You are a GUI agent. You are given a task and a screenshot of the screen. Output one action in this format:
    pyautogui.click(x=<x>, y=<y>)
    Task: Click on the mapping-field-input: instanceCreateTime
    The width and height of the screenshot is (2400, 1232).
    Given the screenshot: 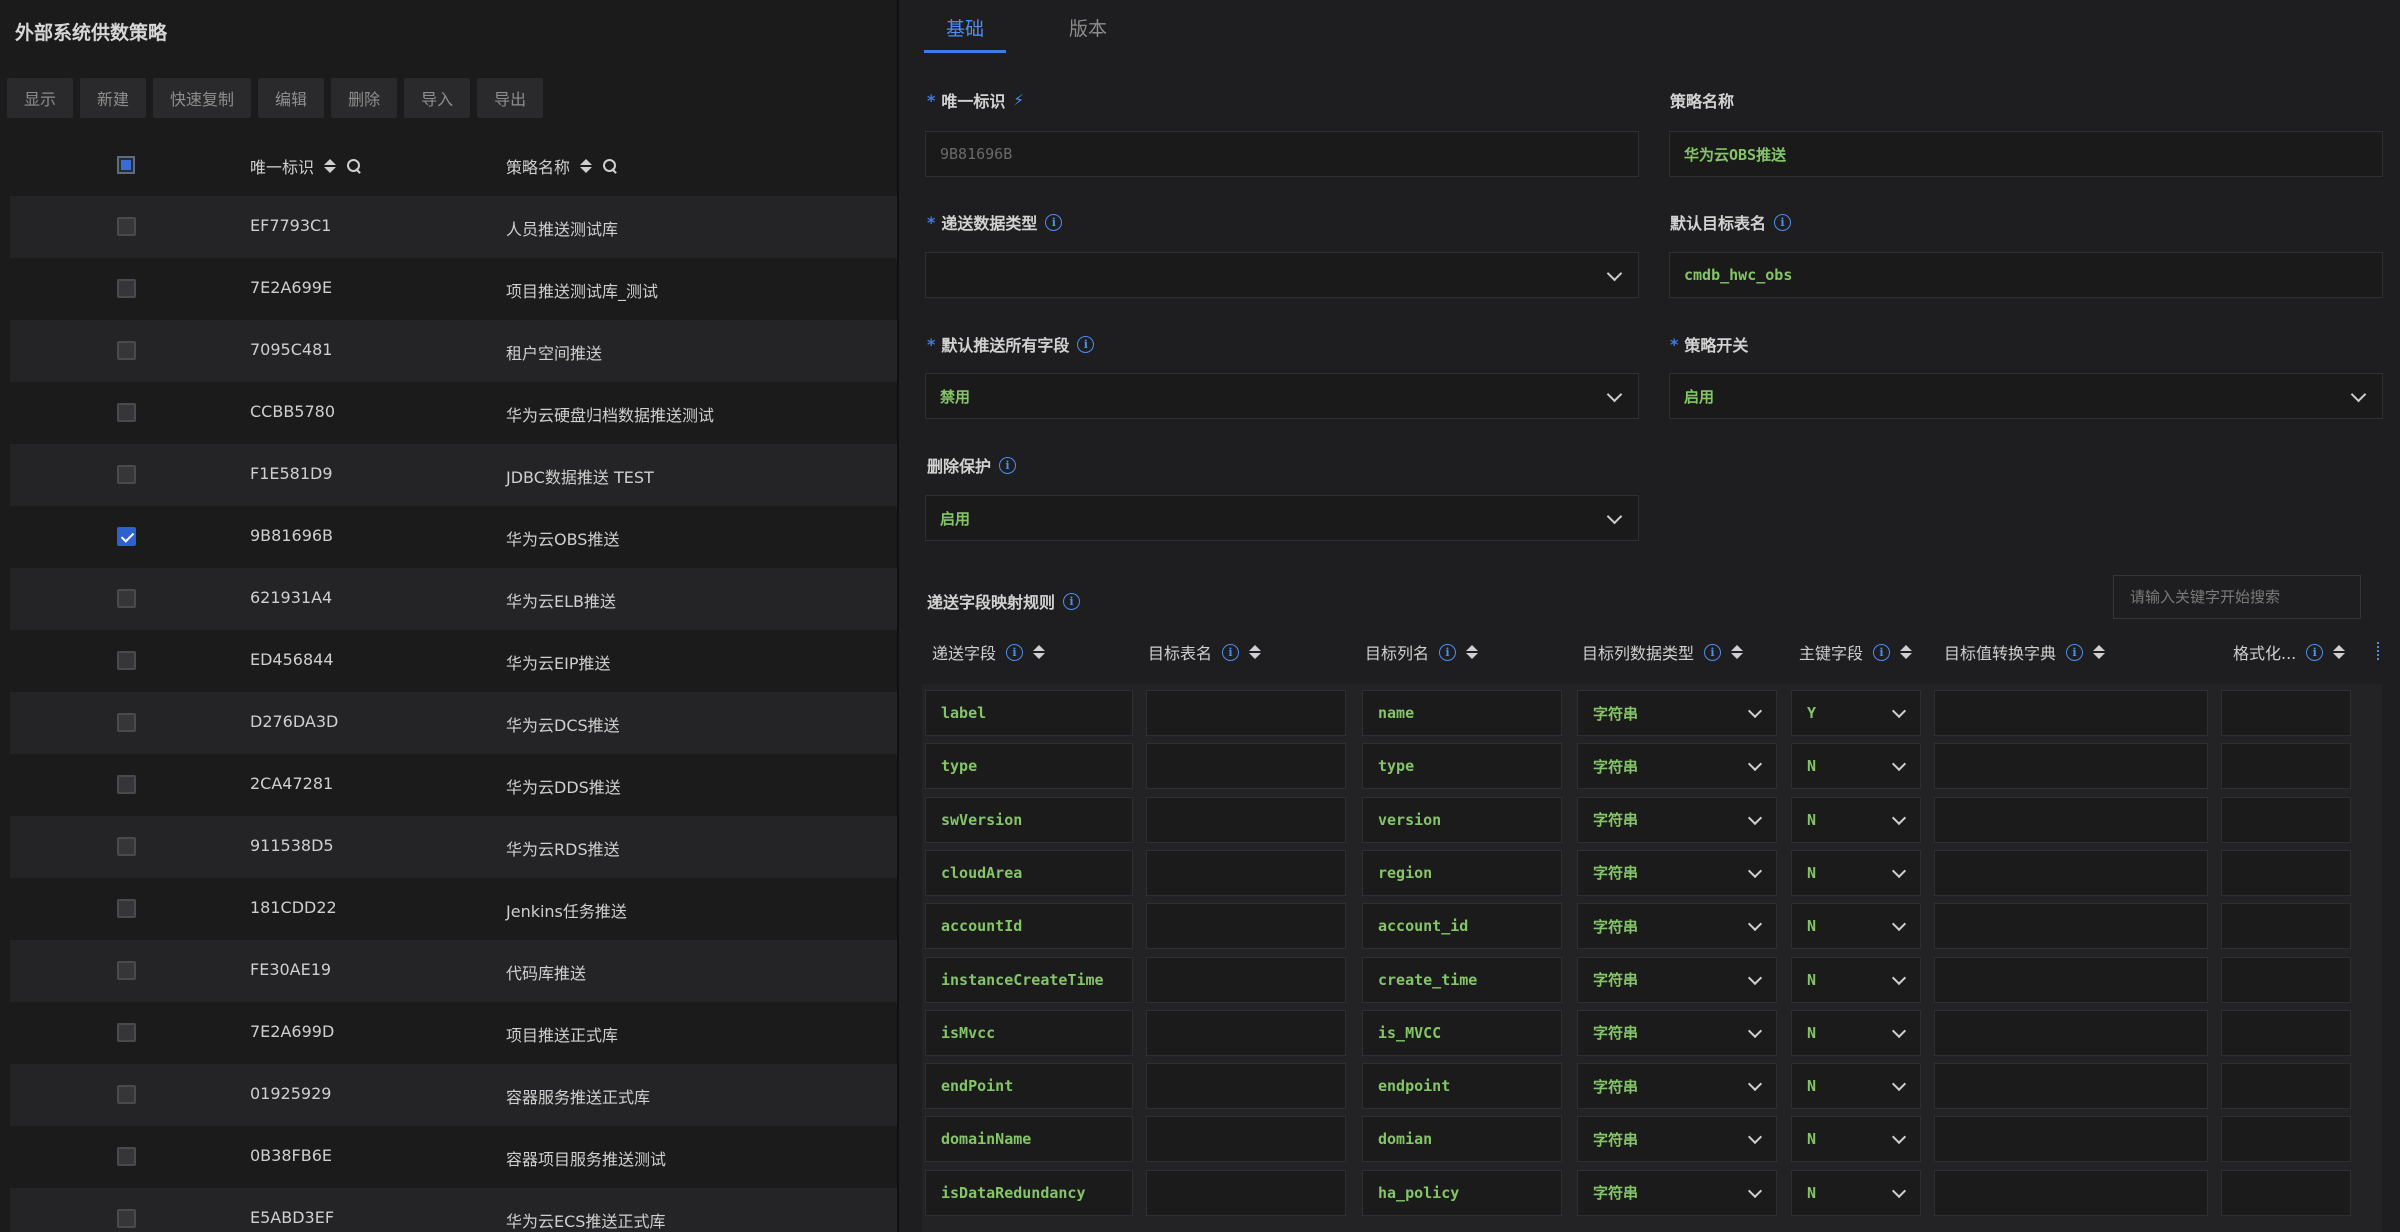 What is the action you would take?
    pyautogui.click(x=1029, y=979)
    